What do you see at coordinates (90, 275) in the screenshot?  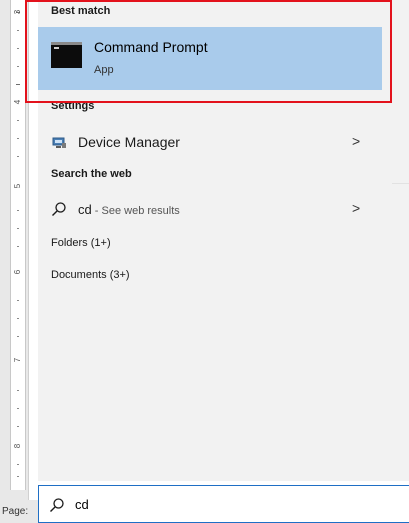 I see `documents-result: Documents (3+)` at bounding box center [90, 275].